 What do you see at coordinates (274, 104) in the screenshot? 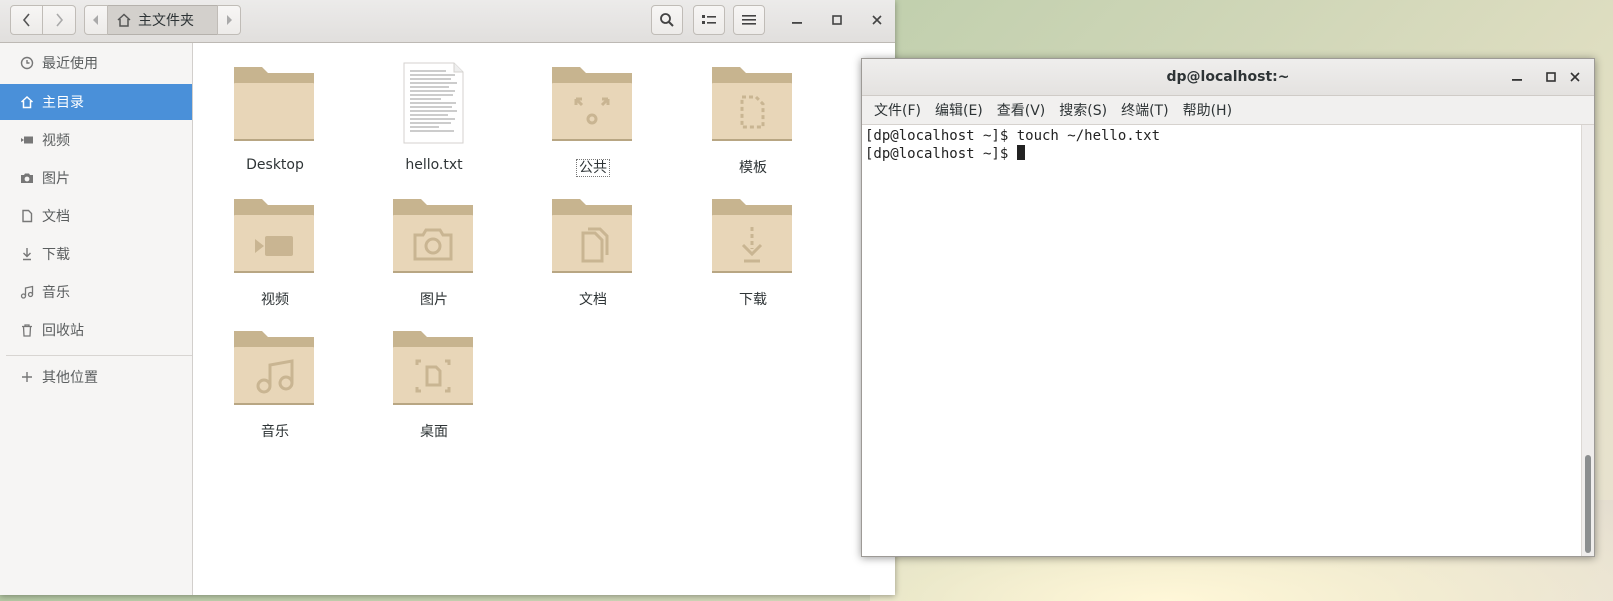
I see `folder-icon` at bounding box center [274, 104].